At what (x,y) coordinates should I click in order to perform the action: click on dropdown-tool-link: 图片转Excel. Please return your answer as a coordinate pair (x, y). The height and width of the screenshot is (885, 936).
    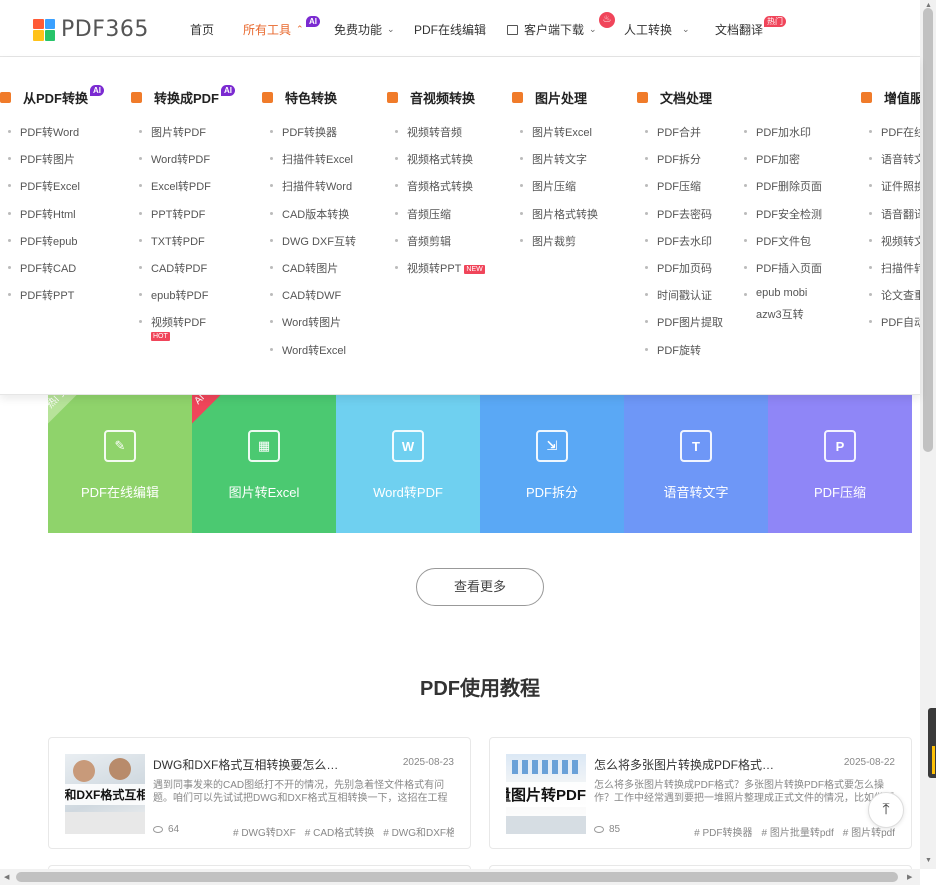
    Looking at the image, I should click on (556, 132).